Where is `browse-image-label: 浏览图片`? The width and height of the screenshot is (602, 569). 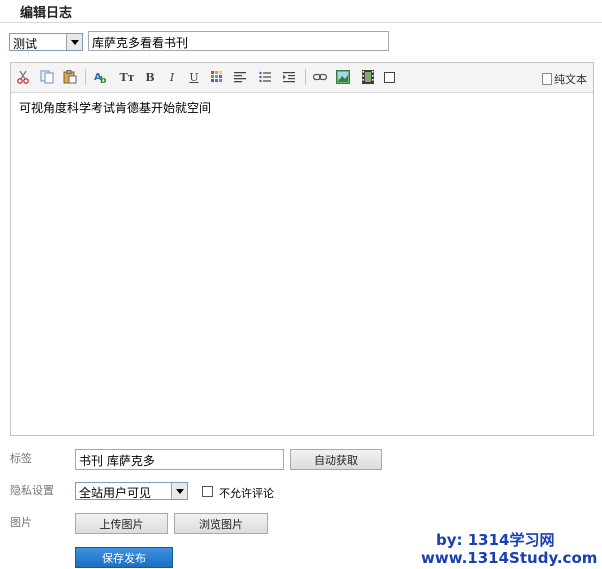
browse-image-label: 浏览图片 is located at coordinates (221, 524).